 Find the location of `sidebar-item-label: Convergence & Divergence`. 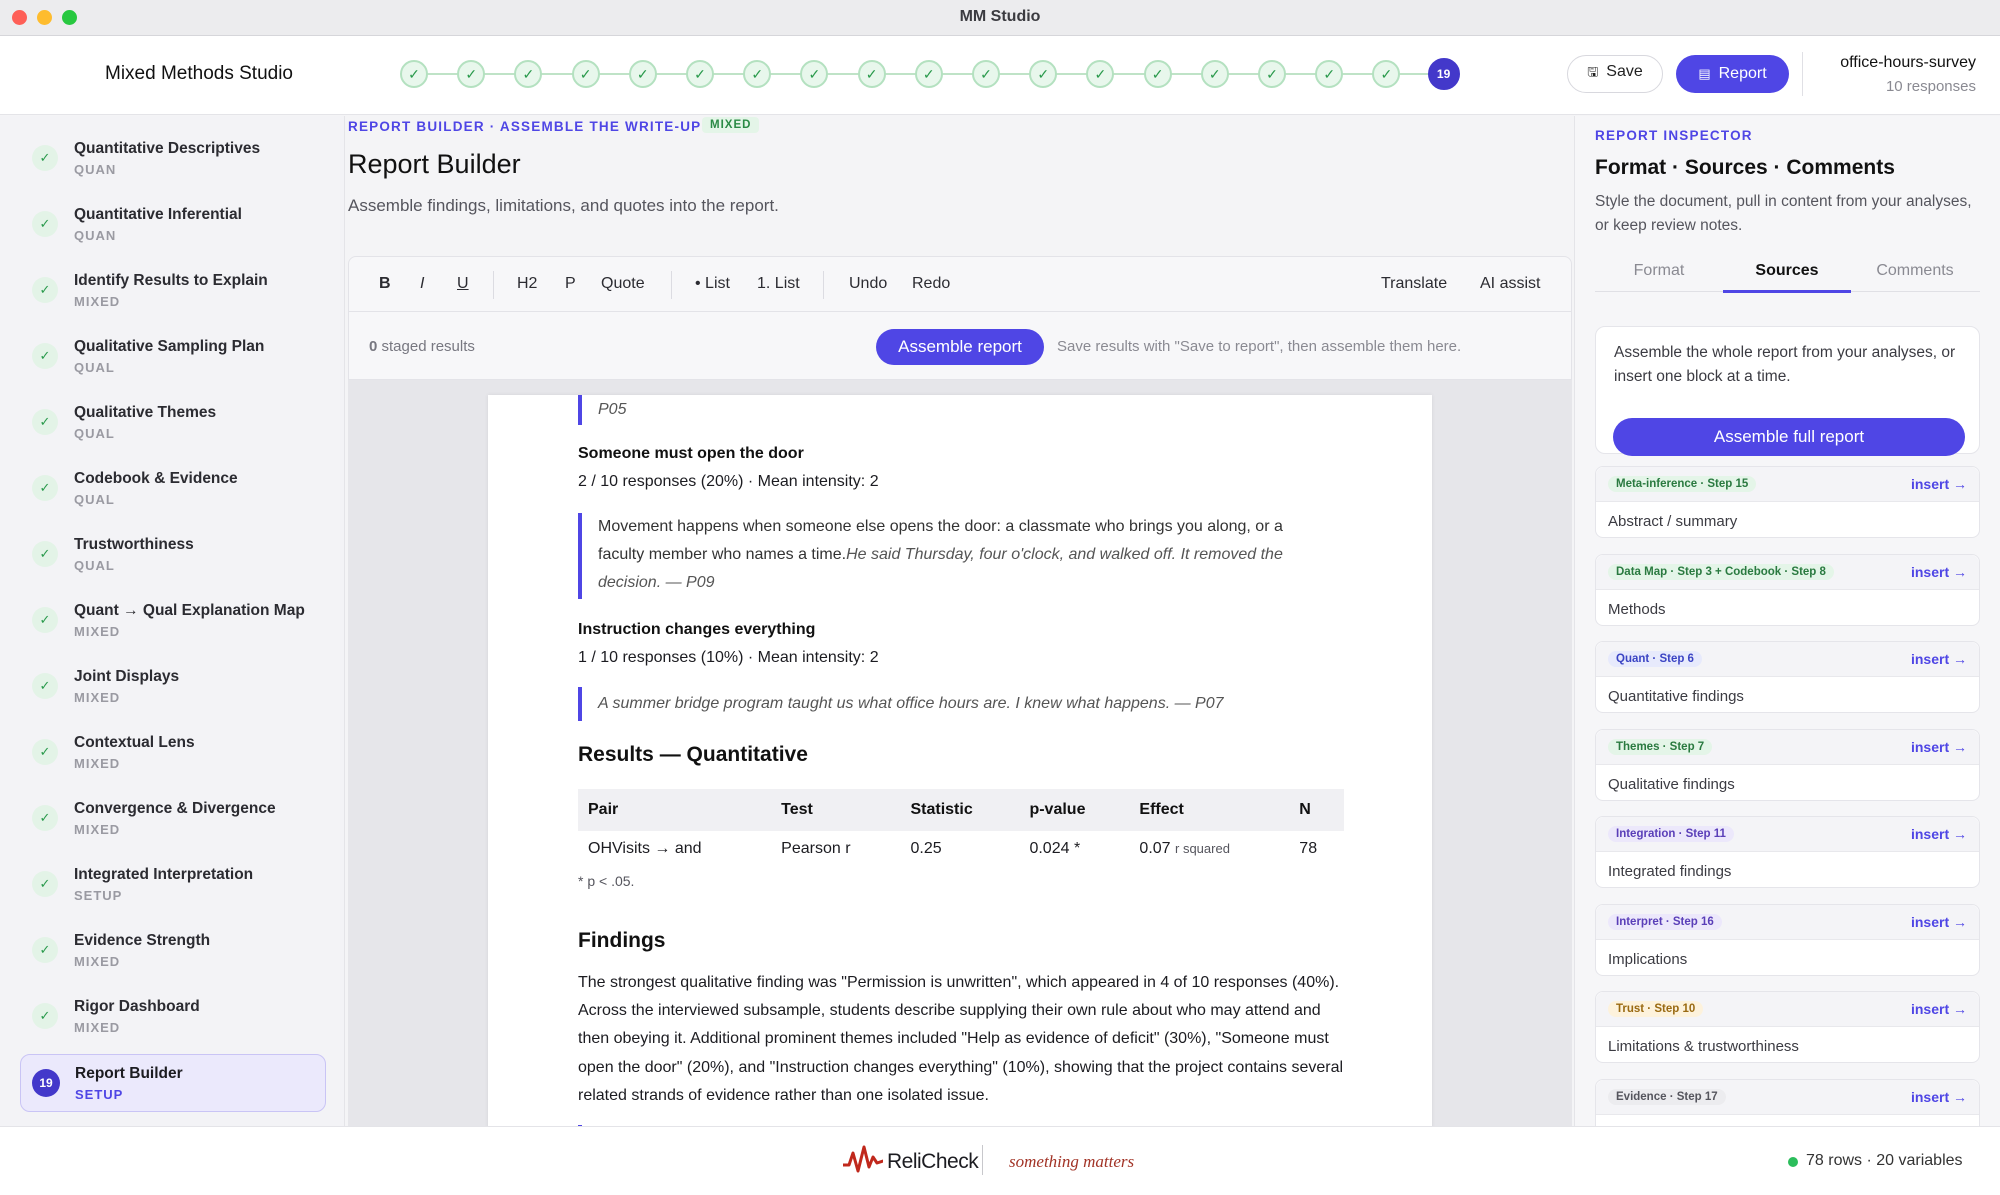

sidebar-item-label: Convergence & Divergence is located at coordinates (175, 808).